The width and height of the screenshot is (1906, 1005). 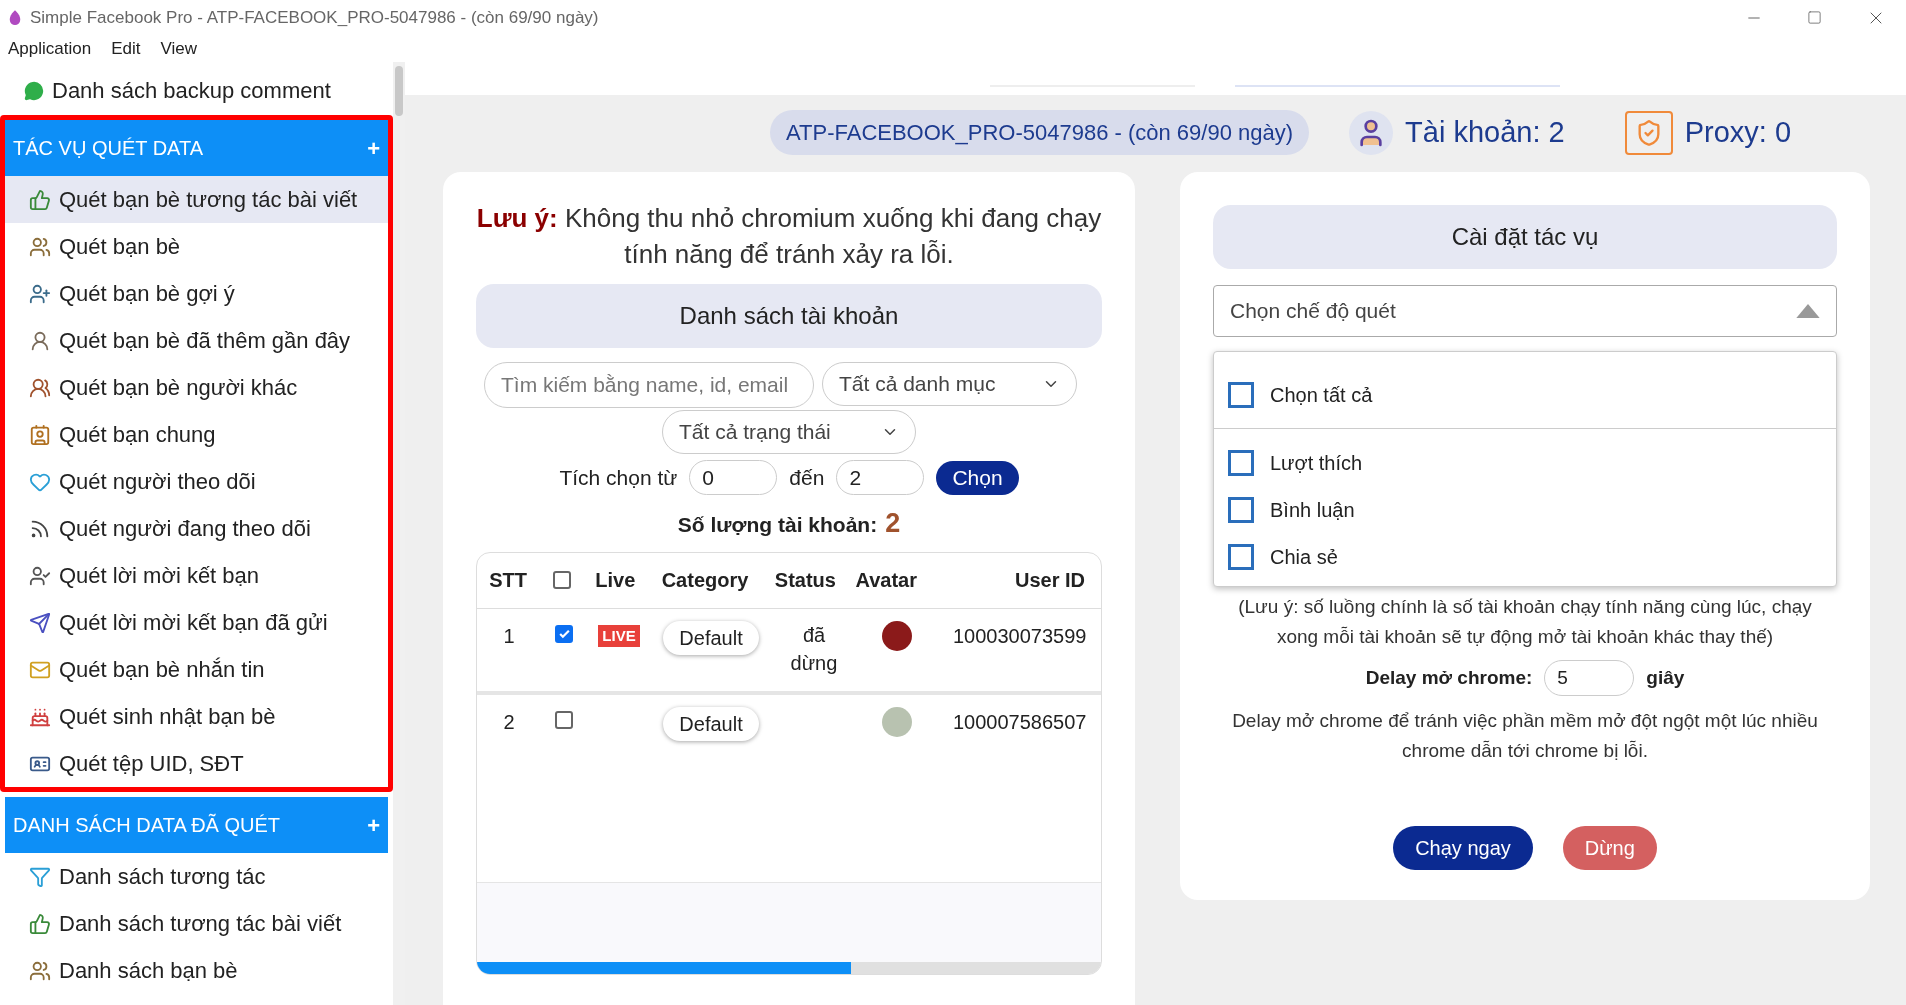 What do you see at coordinates (619, 635) in the screenshot?
I see `live-badge: LIVE` at bounding box center [619, 635].